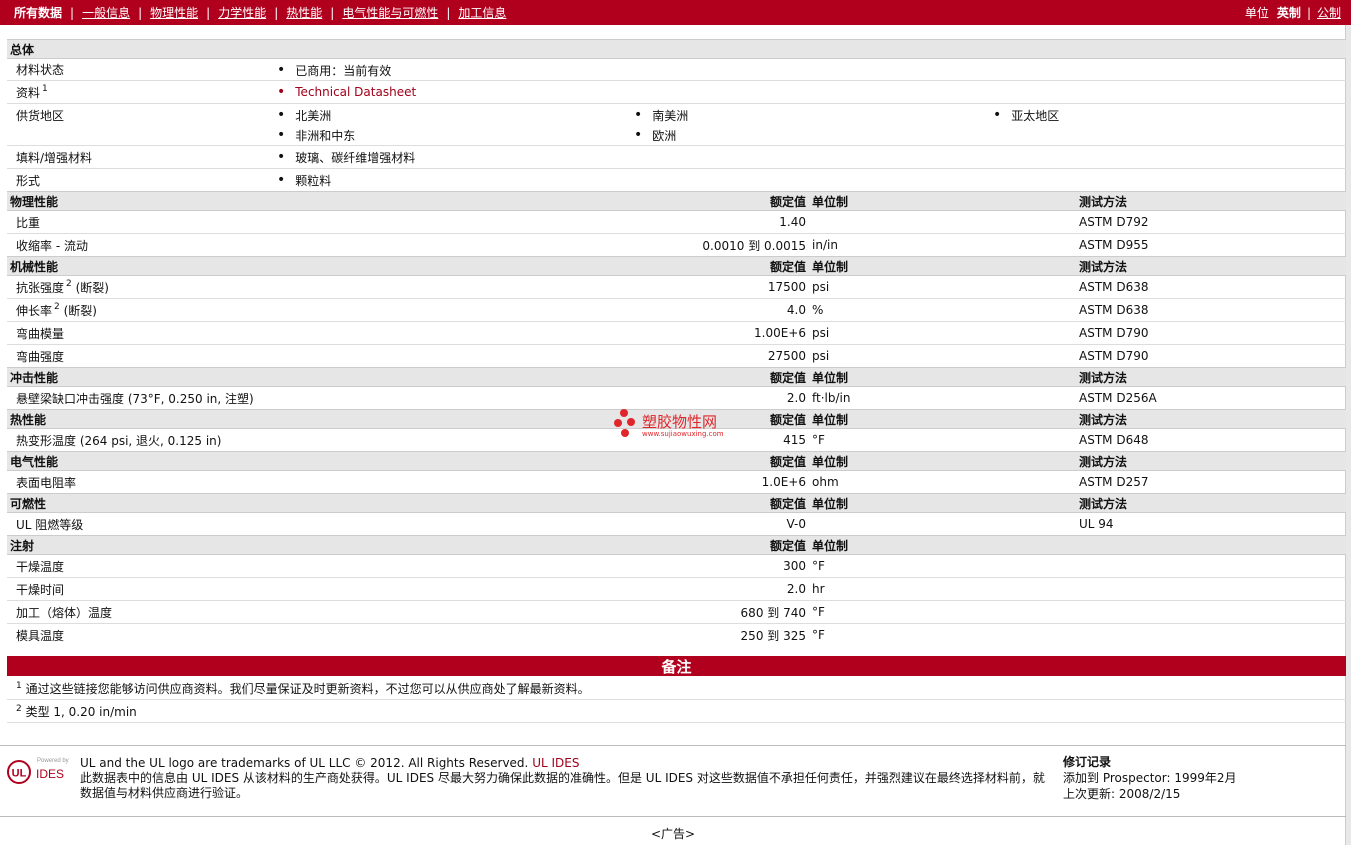 The height and width of the screenshot is (847, 1351). Describe the element at coordinates (34, 201) in the screenshot. I see `section-title: 物理性能` at that location.